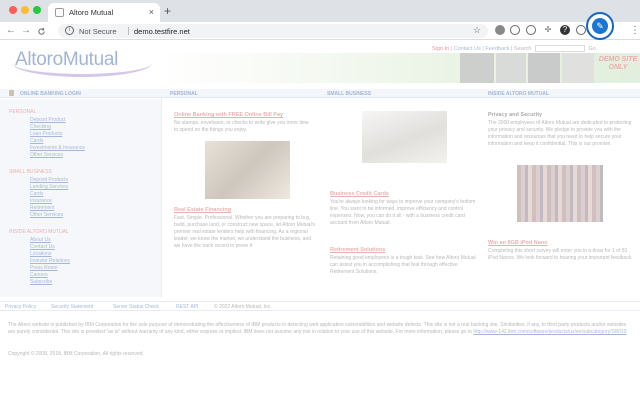 The image size is (640, 400). Describe the element at coordinates (11, 93) in the screenshot. I see `lock-icon` at that location.